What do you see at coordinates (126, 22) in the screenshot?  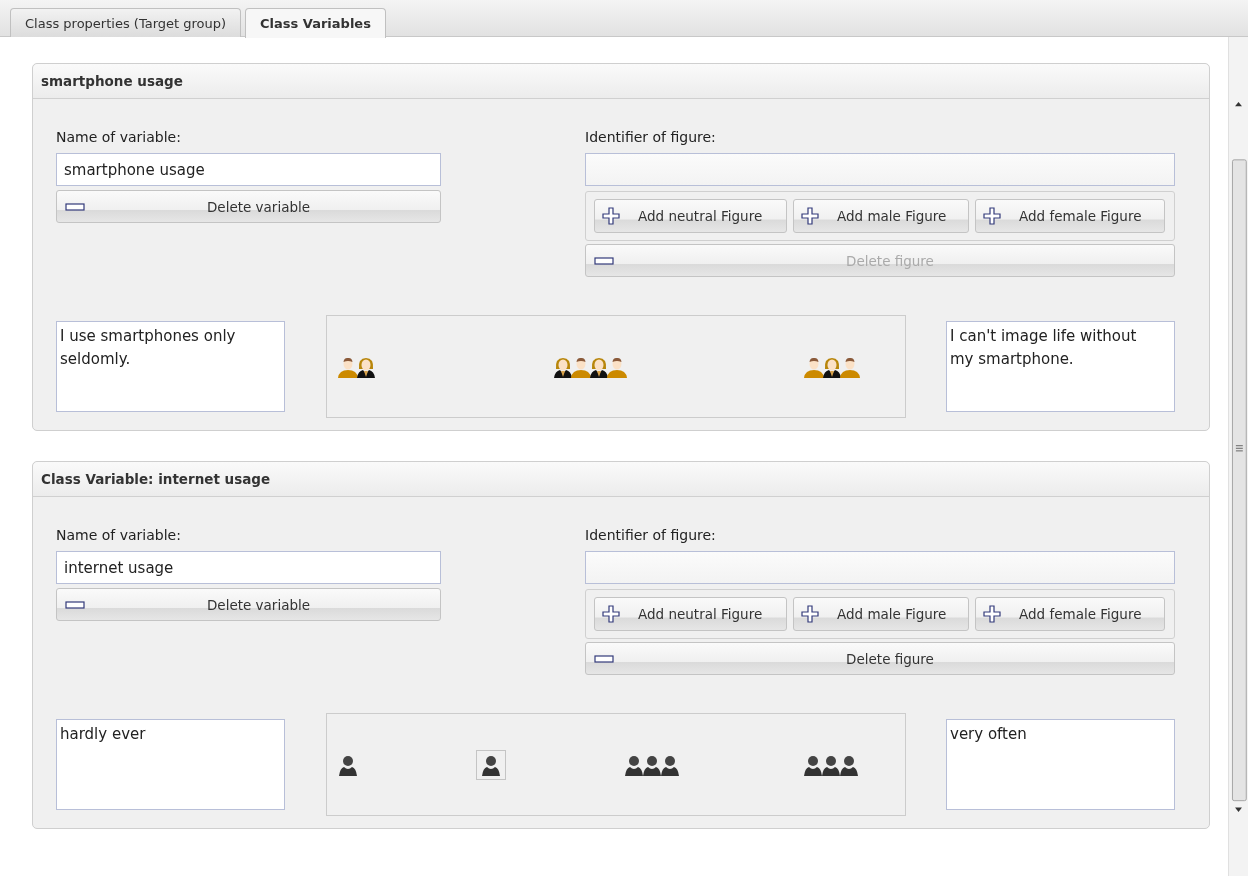 I see `tab: Class properties (Target group)` at bounding box center [126, 22].